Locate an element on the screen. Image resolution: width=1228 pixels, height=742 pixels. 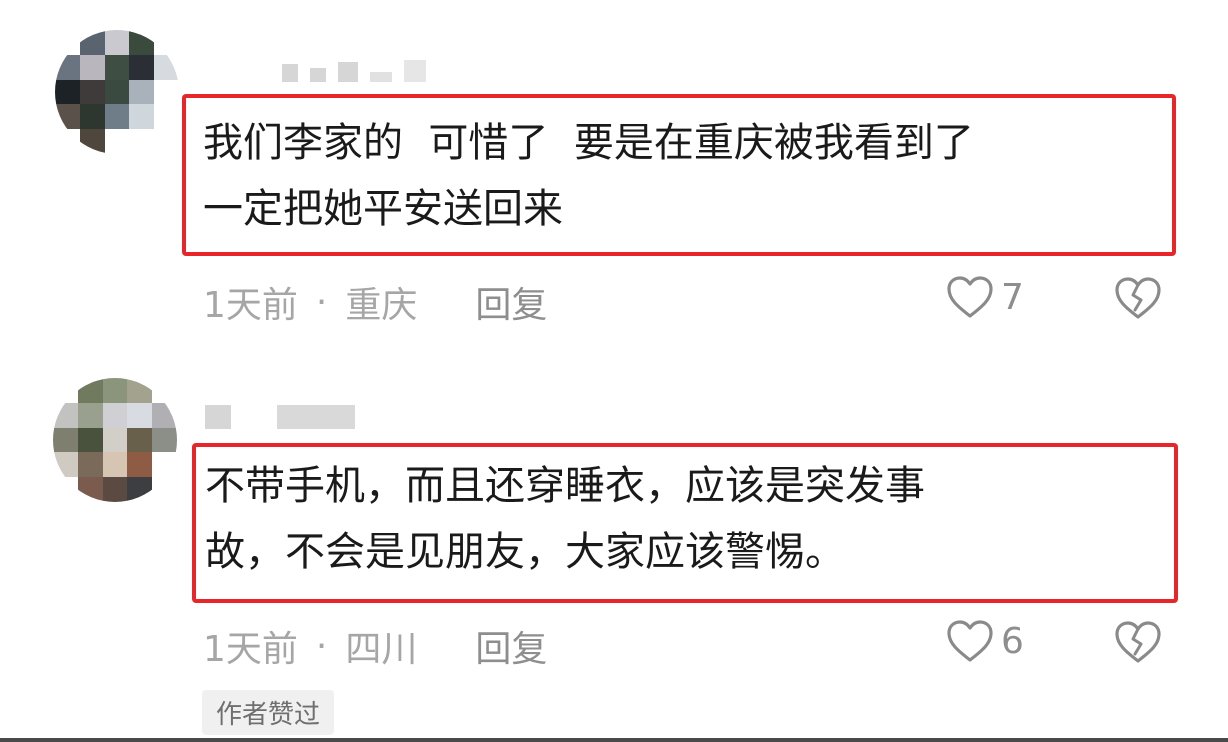
comment-meta: 1天前 · 四川 回复 is located at coordinates (375, 646).